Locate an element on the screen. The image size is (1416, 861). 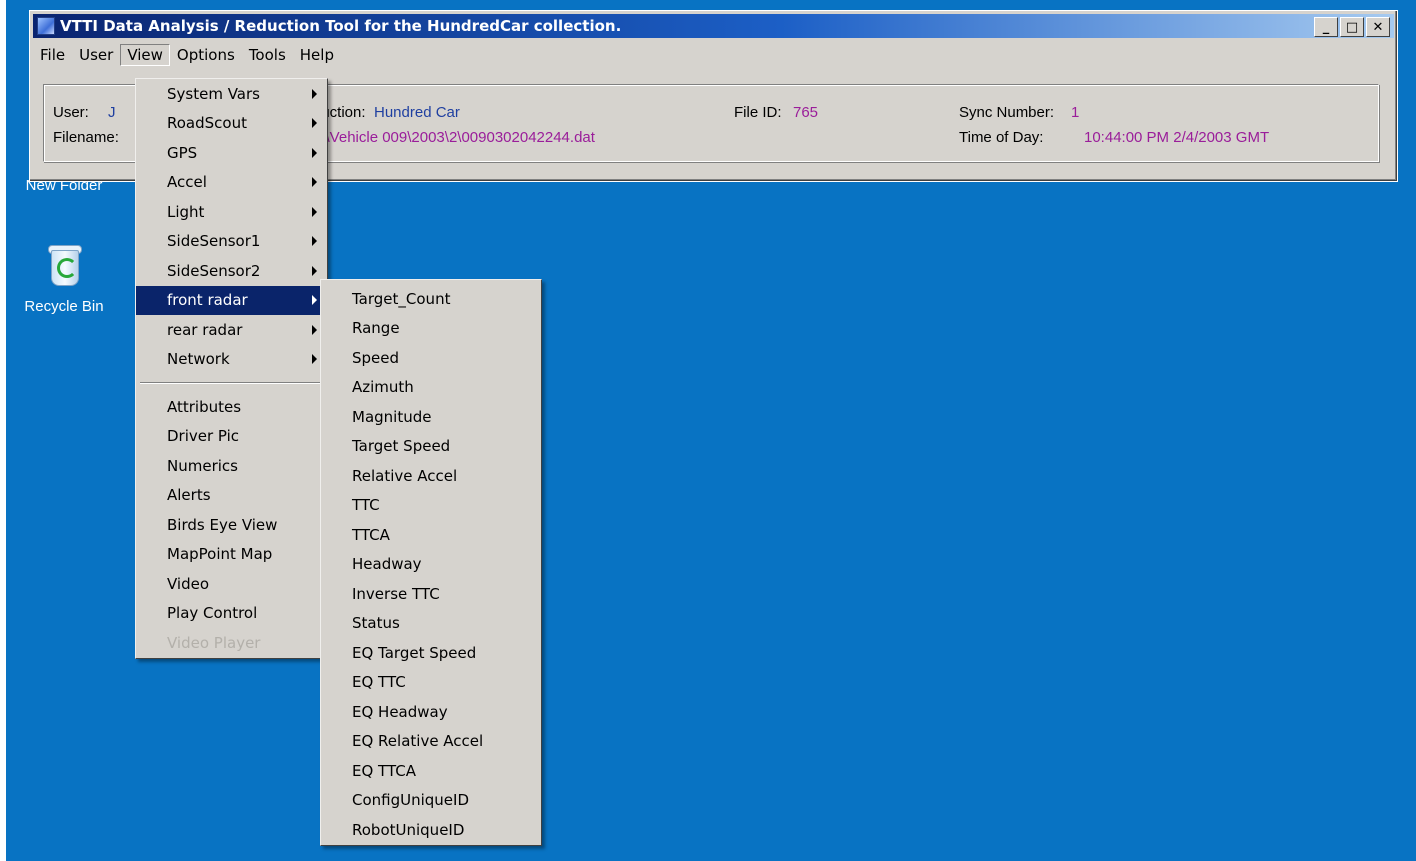
radar-item-speed: Speed is located at coordinates (431, 358).